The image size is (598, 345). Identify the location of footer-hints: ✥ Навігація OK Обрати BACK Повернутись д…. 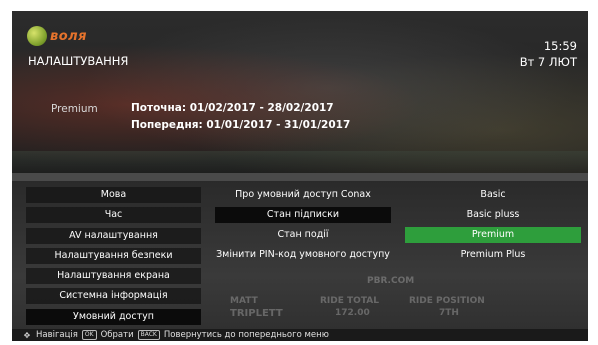
(300, 335).